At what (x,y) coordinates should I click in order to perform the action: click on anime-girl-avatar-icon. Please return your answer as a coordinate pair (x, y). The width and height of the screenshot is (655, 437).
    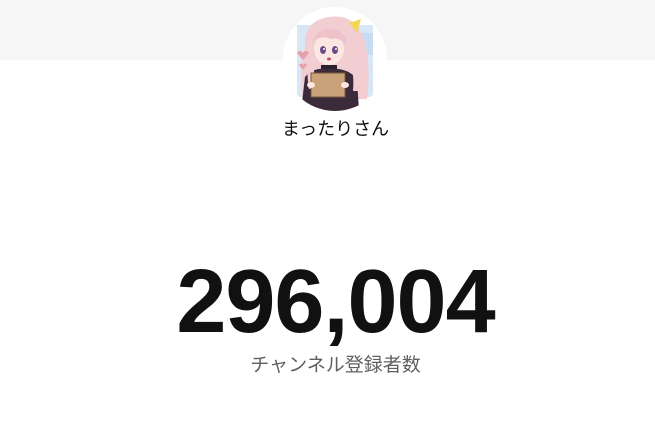
    Looking at the image, I should click on (335, 59).